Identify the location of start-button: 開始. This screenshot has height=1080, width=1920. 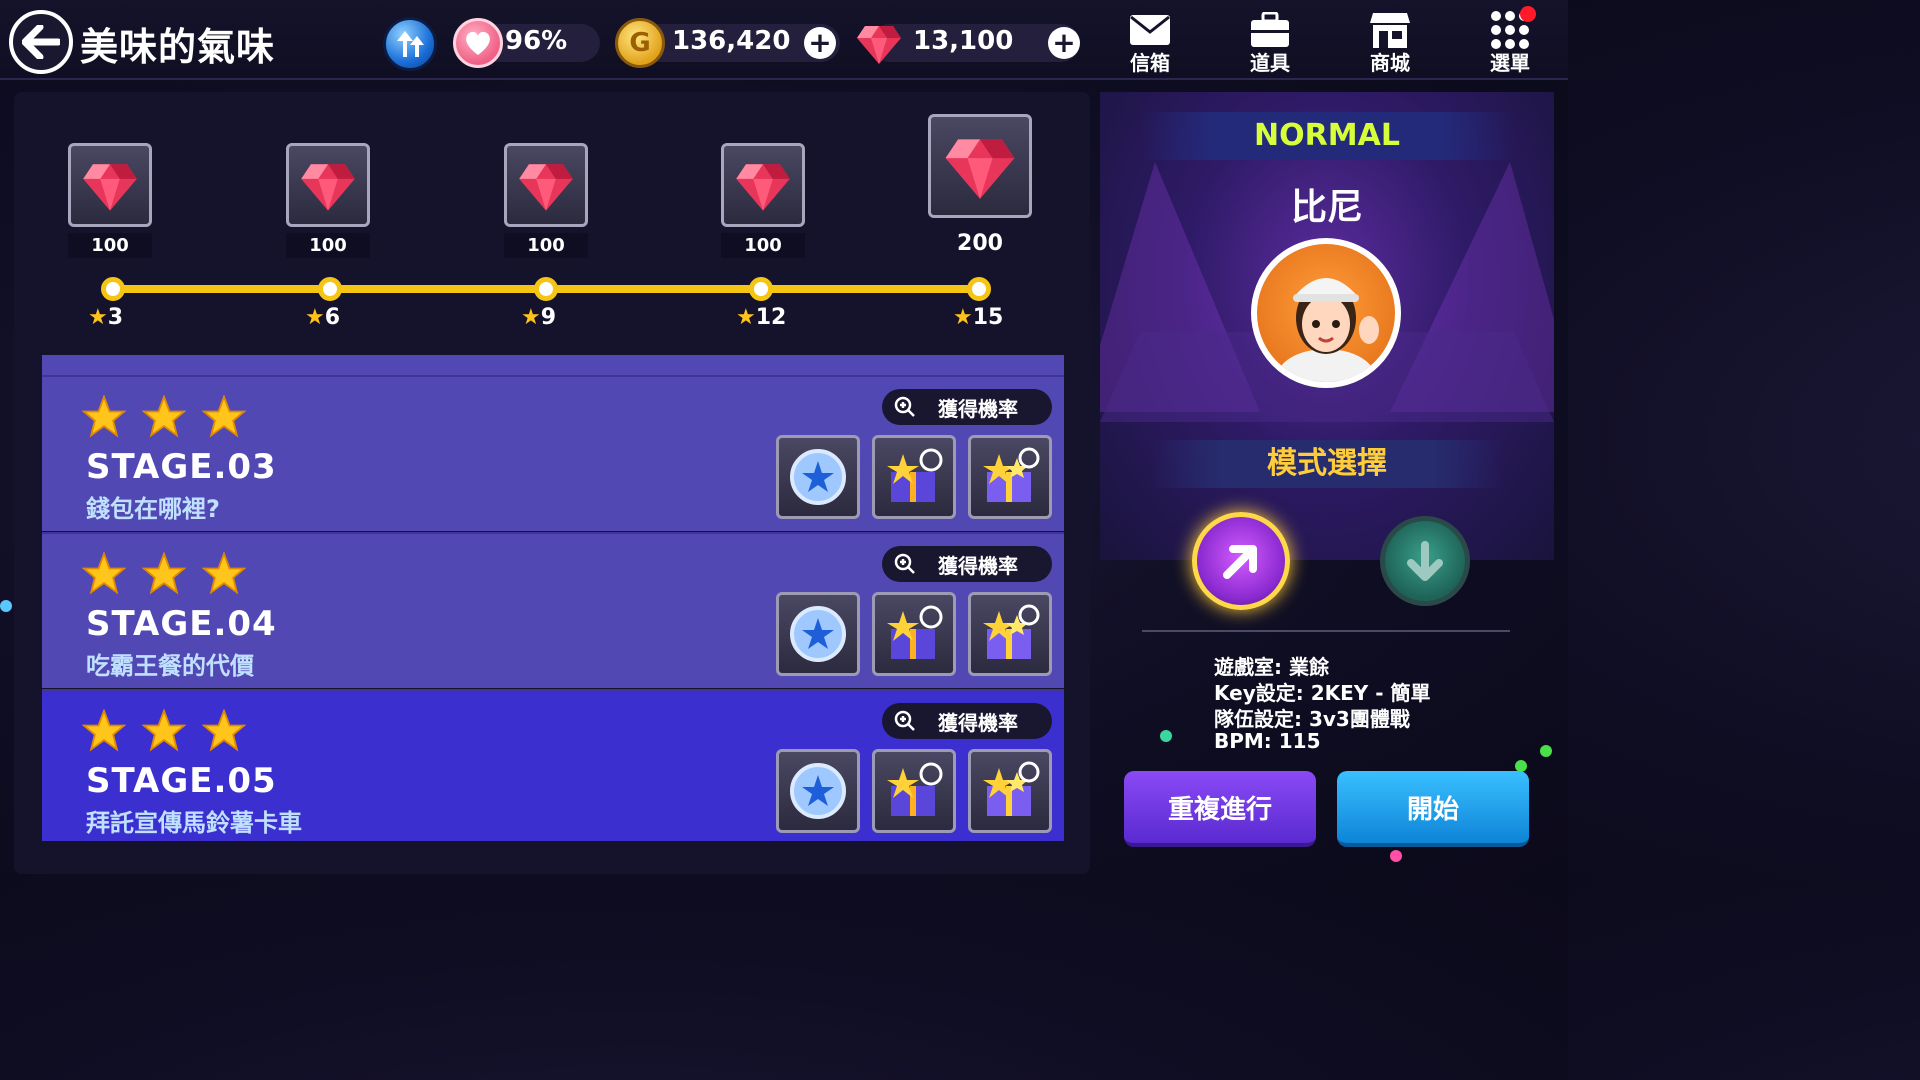
(1433, 809).